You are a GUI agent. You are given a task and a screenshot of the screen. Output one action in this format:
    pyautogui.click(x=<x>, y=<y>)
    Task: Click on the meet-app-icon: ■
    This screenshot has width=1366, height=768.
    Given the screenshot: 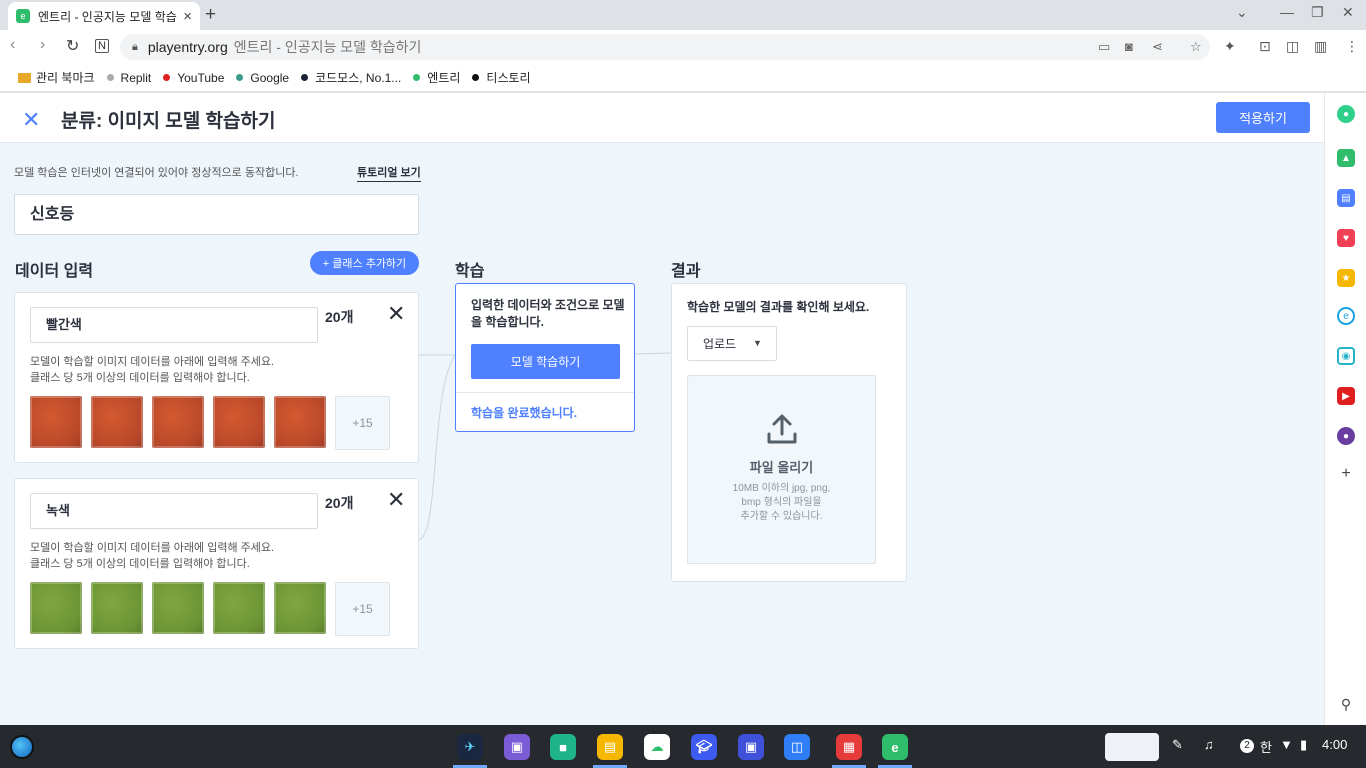 What is the action you would take?
    pyautogui.click(x=563, y=747)
    